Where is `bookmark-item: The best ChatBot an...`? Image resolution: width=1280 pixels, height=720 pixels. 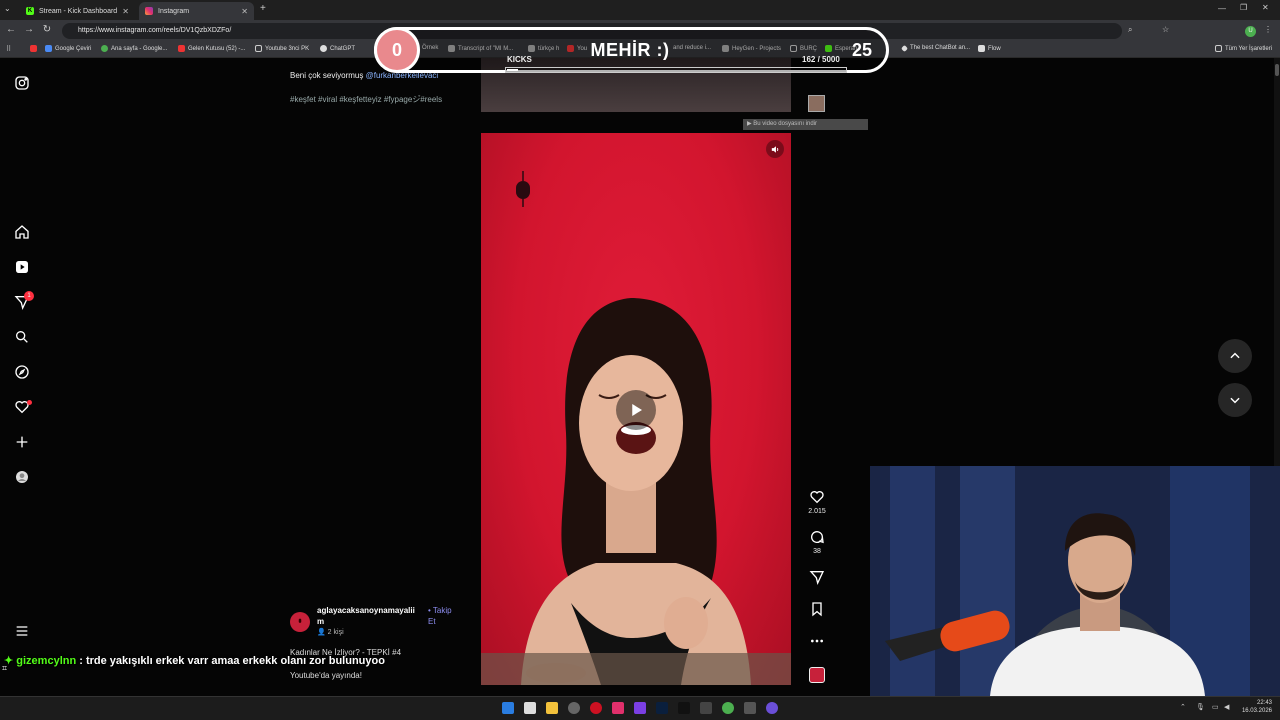 bookmark-item: The best ChatBot an... is located at coordinates (935, 48).